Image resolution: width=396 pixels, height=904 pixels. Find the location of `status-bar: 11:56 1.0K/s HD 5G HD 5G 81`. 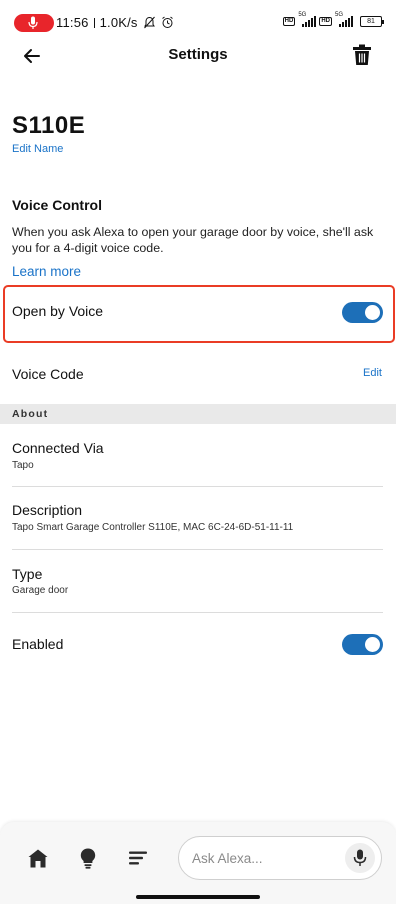

status-bar: 11:56 1.0K/s HD 5G HD 5G 81 is located at coordinates (198, 17).